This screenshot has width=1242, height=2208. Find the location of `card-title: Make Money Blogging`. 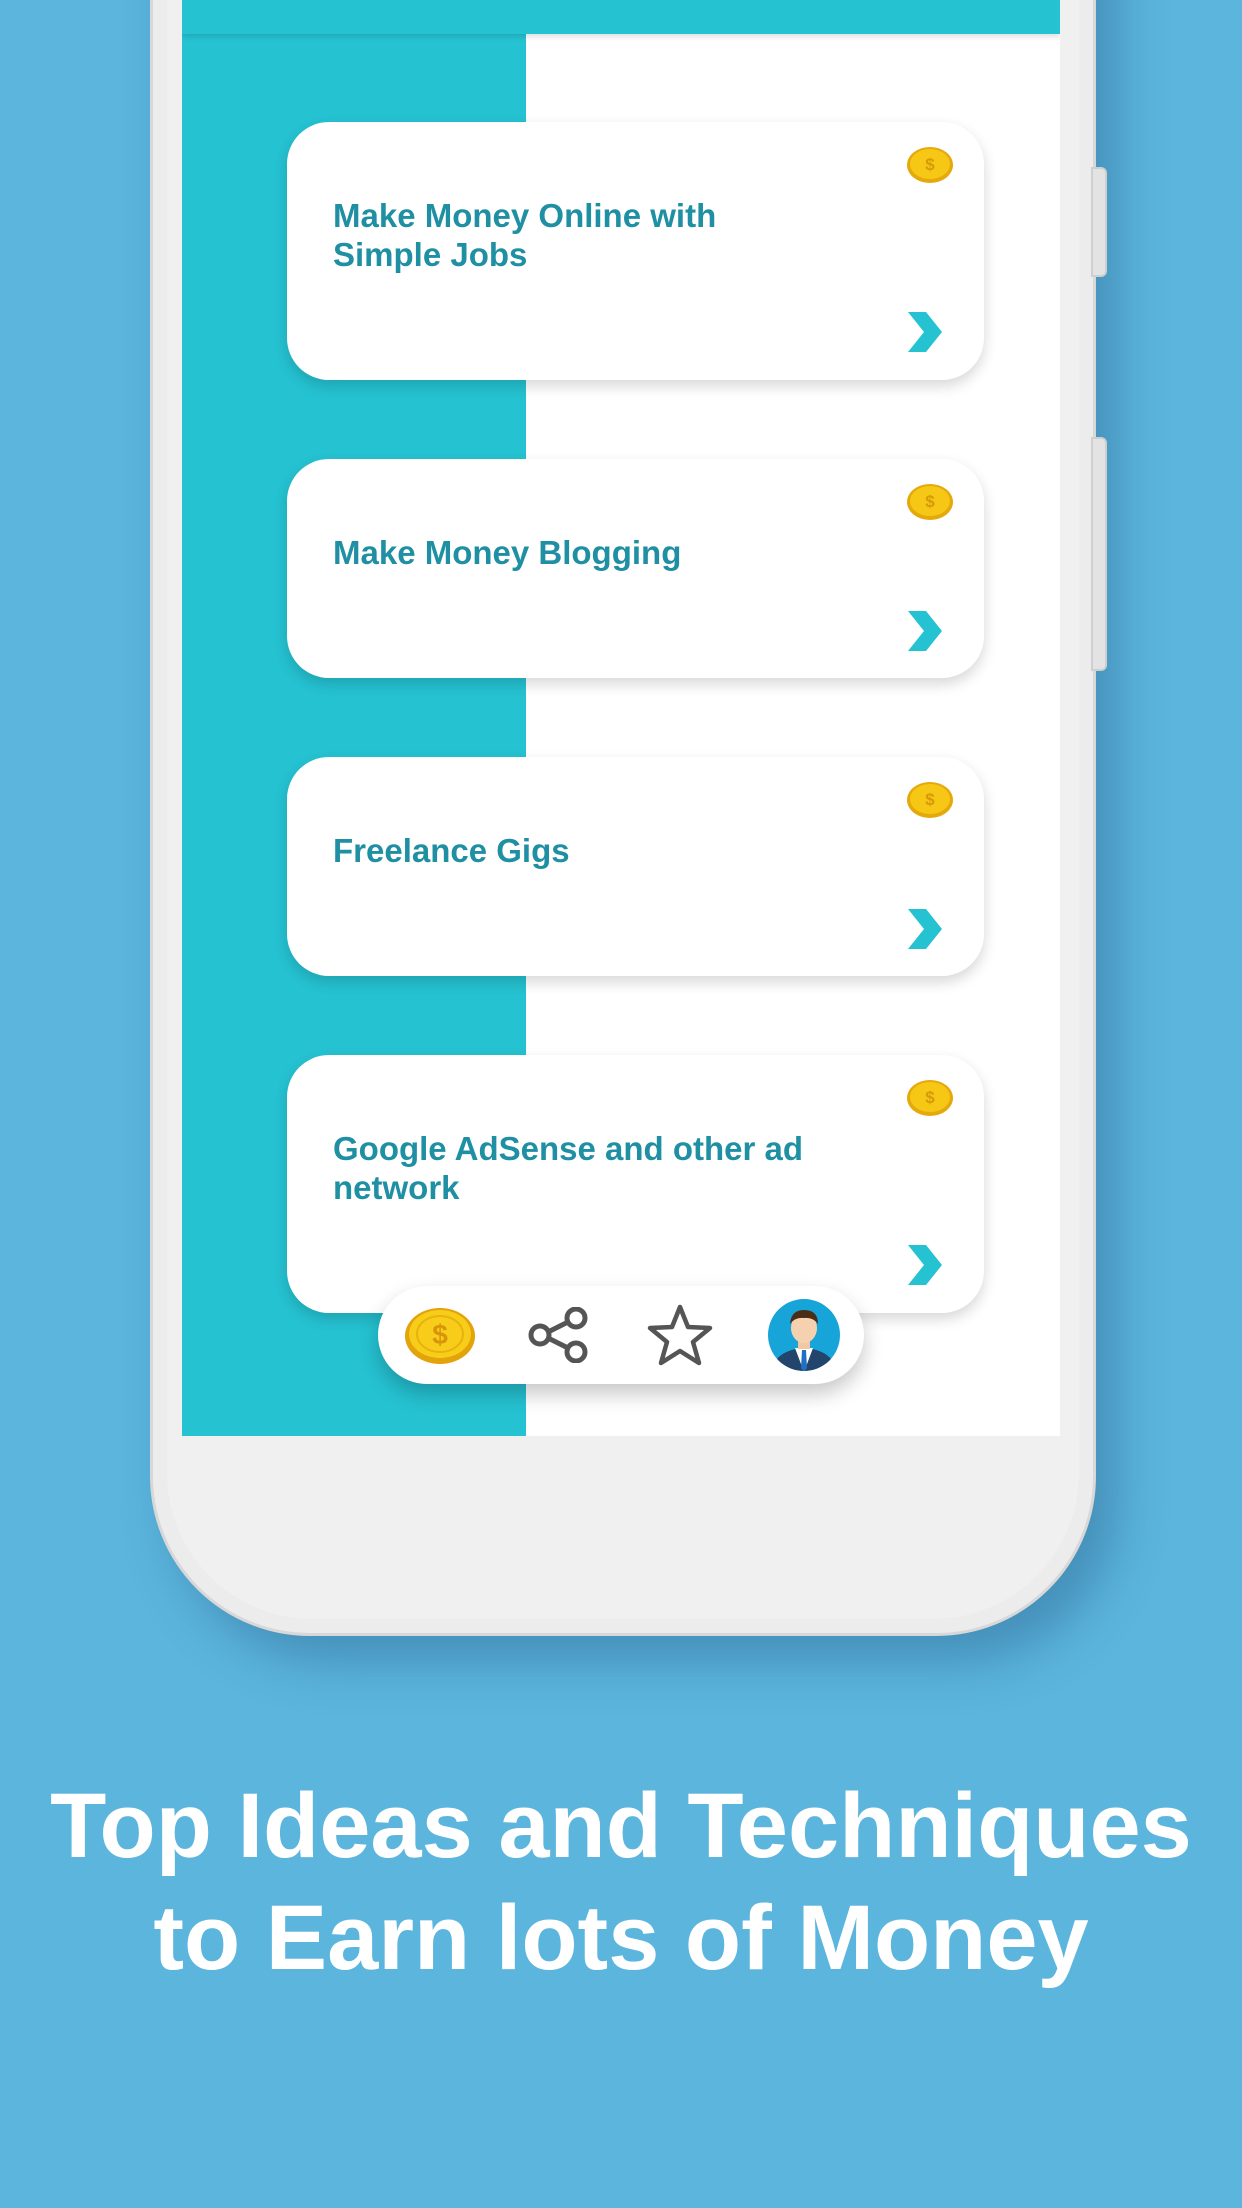

card-title: Make Money Blogging is located at coordinates (507, 552).